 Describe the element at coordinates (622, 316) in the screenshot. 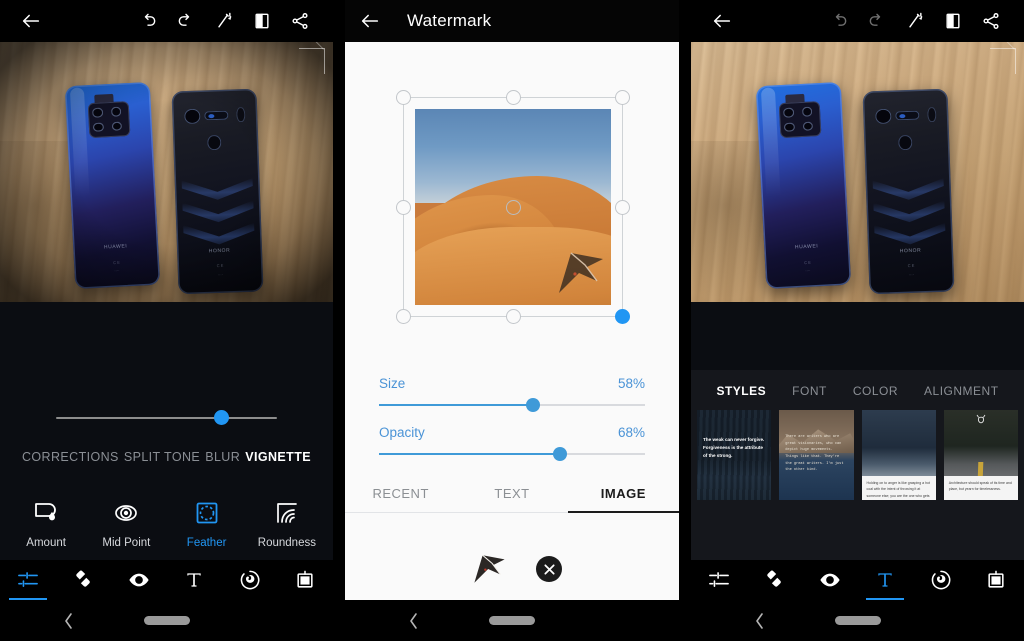

I see `handle-bottom-right` at that location.